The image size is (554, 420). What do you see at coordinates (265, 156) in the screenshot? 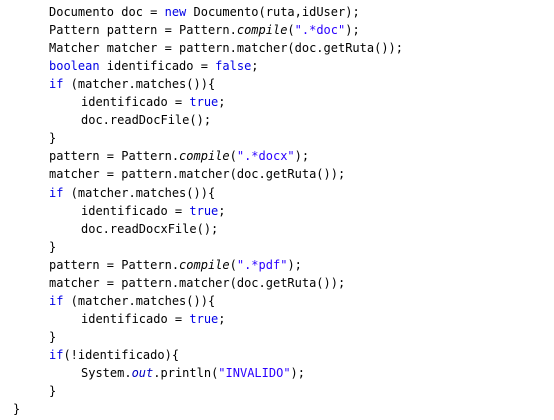
I see `code-token-string: ".*docx"` at bounding box center [265, 156].